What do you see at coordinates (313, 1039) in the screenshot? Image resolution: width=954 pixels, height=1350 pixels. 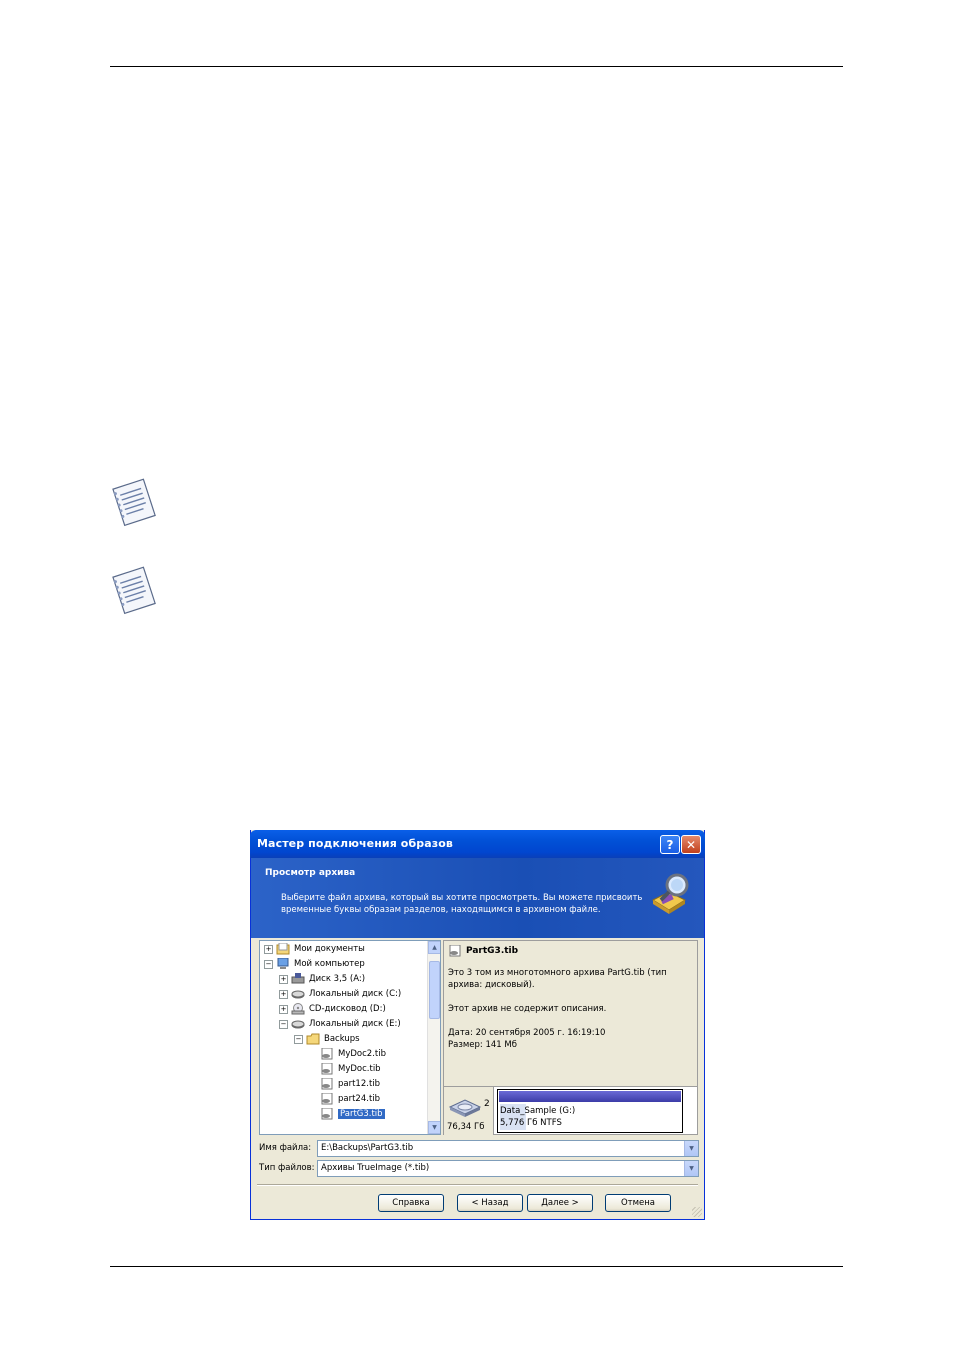 I see `folder-icon` at bounding box center [313, 1039].